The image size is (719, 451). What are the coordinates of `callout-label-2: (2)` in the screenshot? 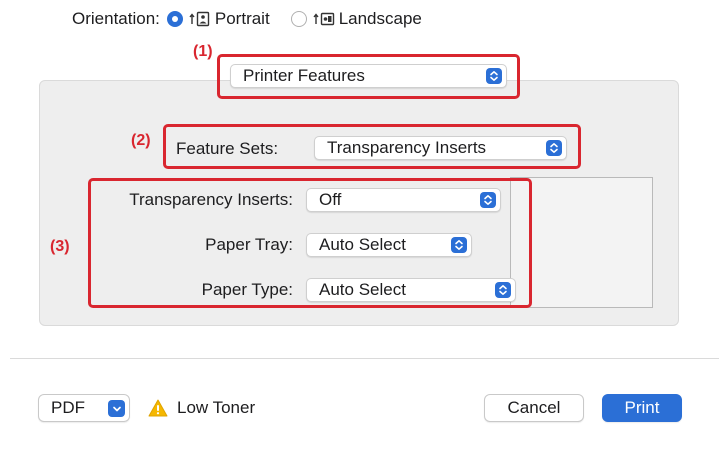 It's located at (141, 140).